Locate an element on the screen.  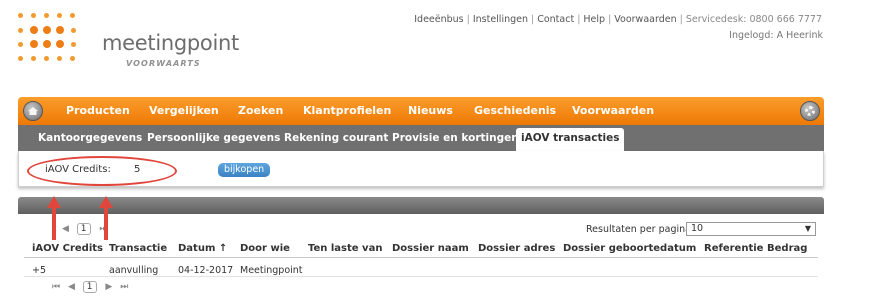
column-header: Dossier naam is located at coordinates (430, 248).